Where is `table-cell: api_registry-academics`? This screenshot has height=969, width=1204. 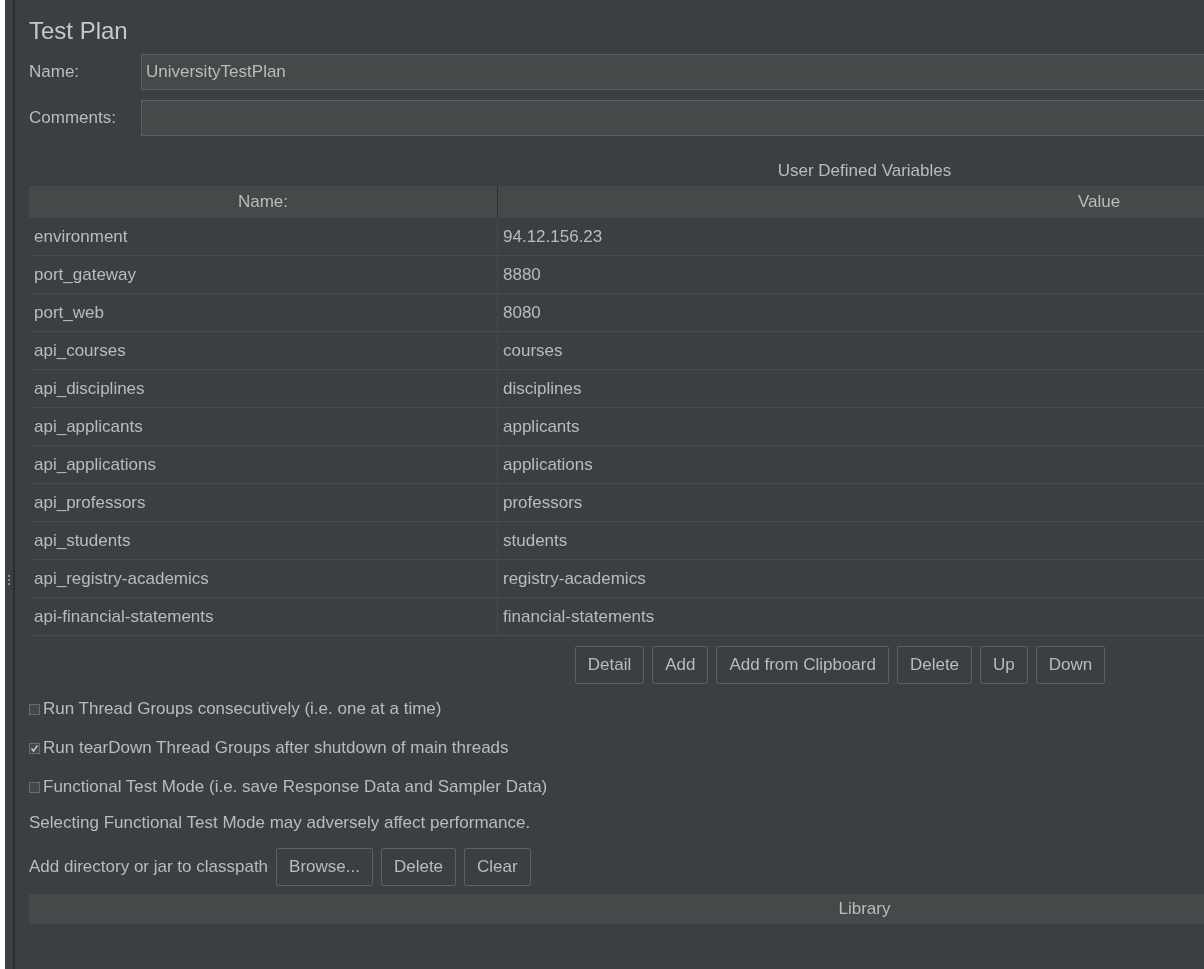 table-cell: api_registry-academics is located at coordinates (263, 578).